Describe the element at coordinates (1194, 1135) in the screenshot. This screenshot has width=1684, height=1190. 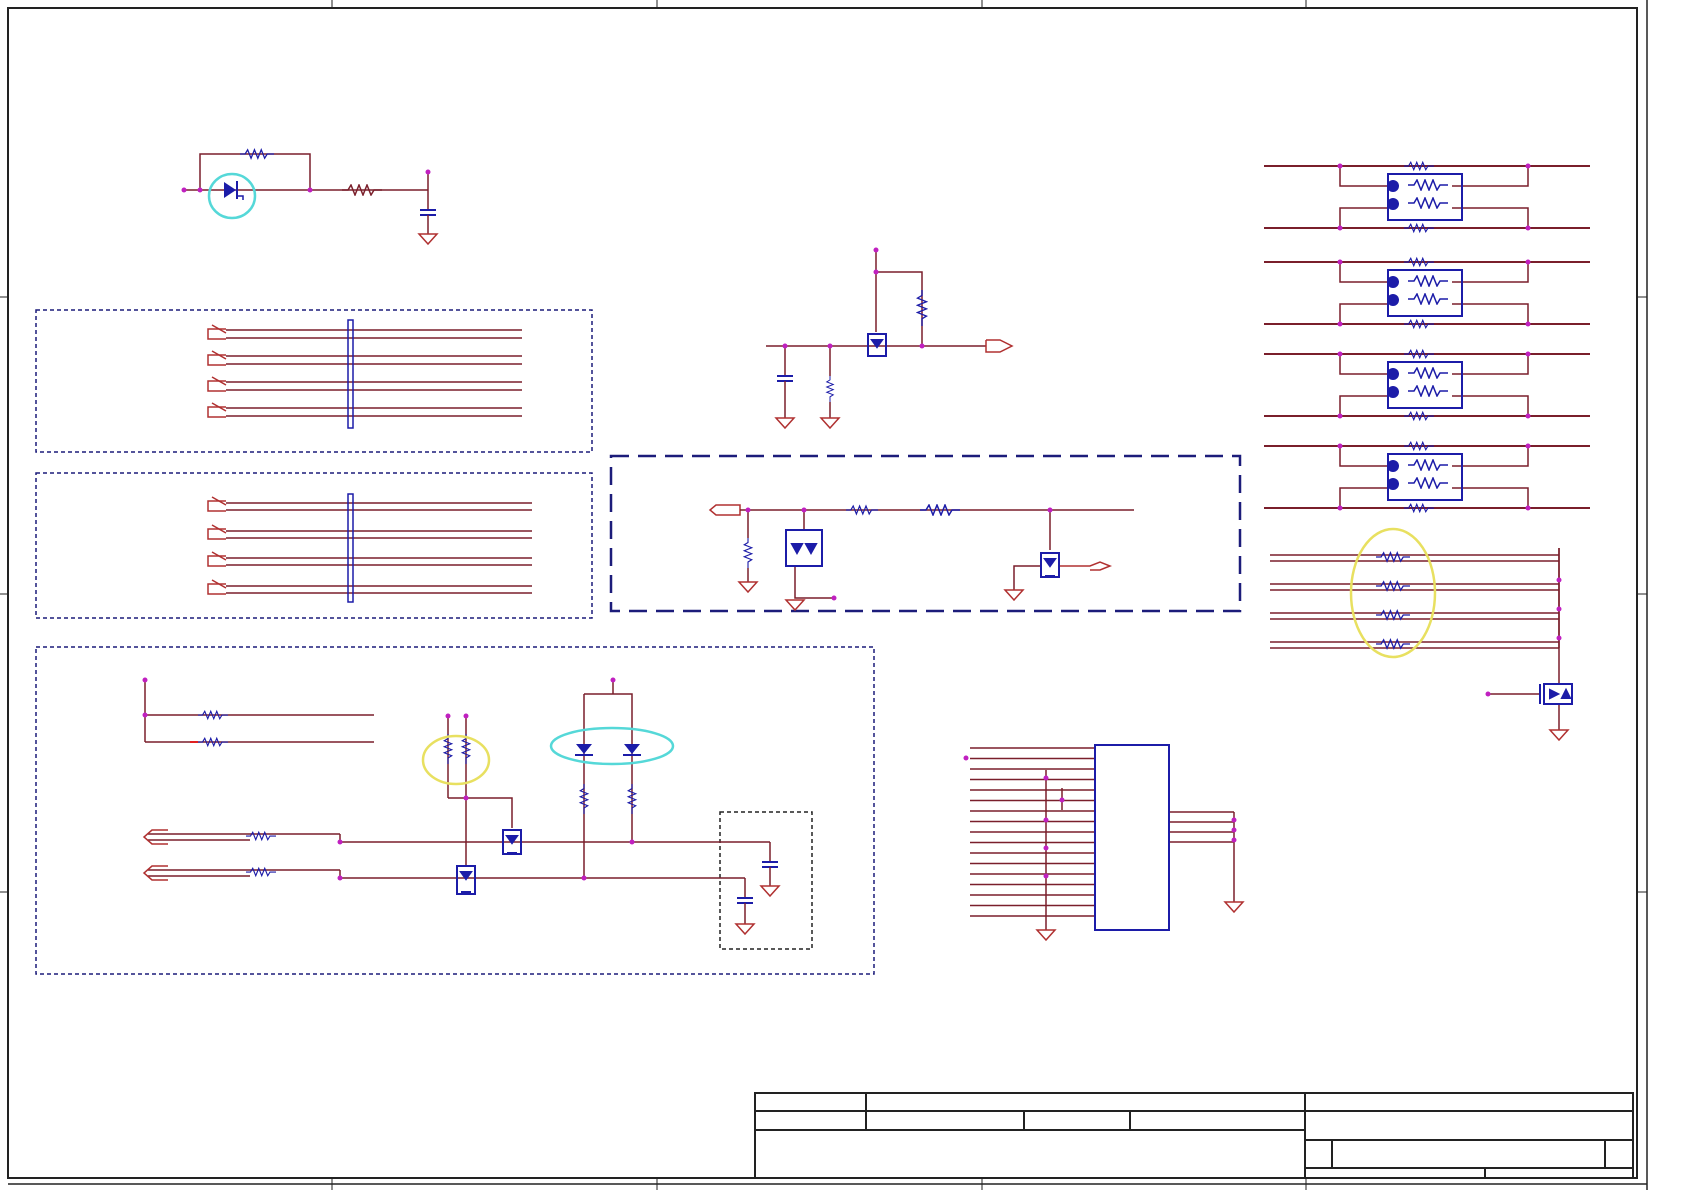
I see `title-block` at that location.